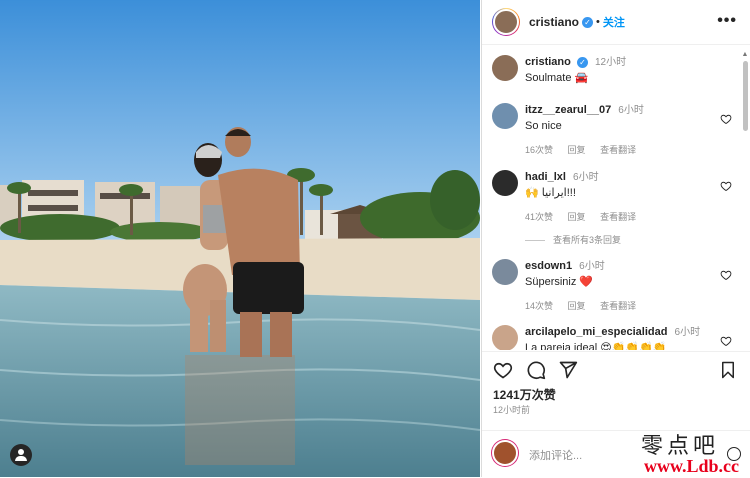 Image resolution: width=750 pixels, height=478 pixels. I want to click on comment-bubble-icon, so click(536, 370).